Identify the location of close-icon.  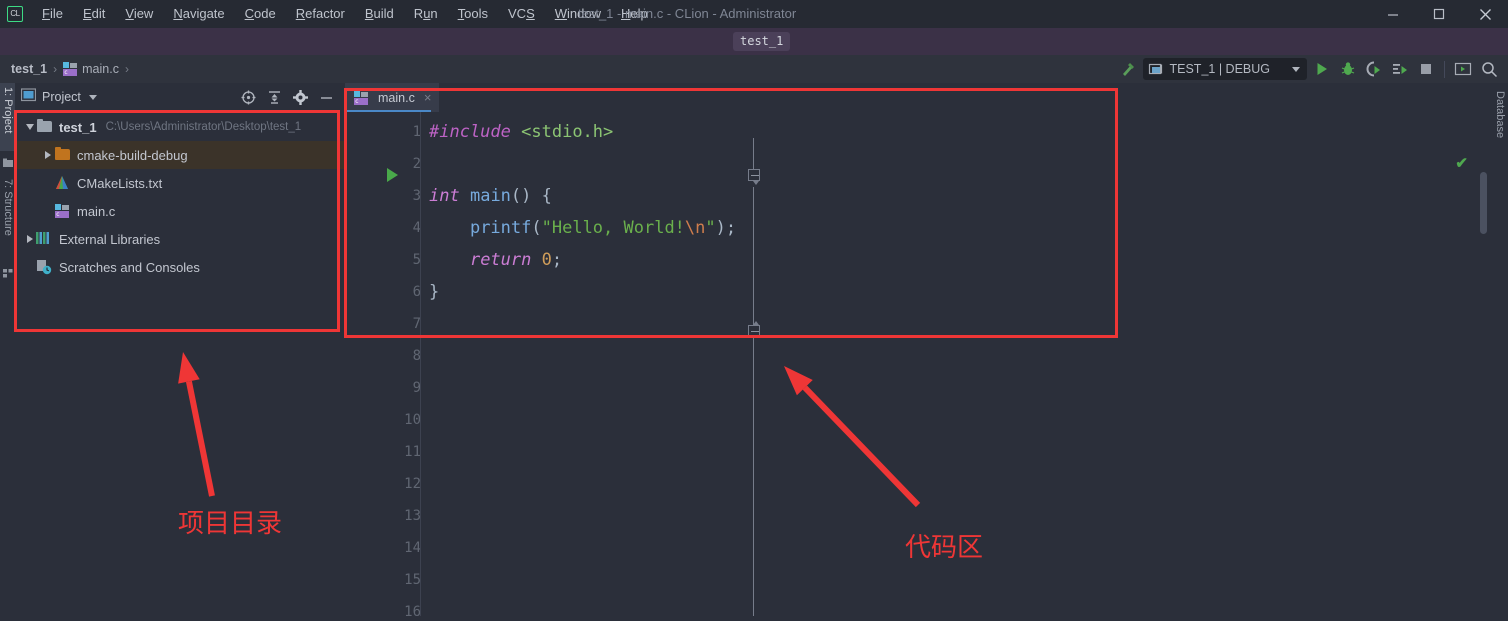
(1485, 14).